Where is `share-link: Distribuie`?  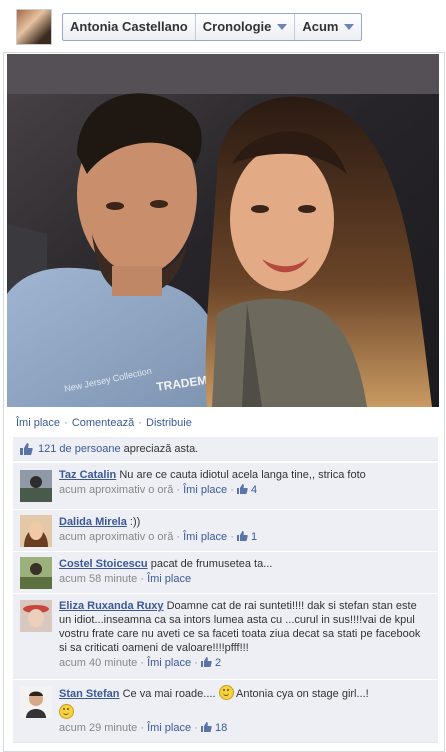 share-link: Distribuie is located at coordinates (169, 423).